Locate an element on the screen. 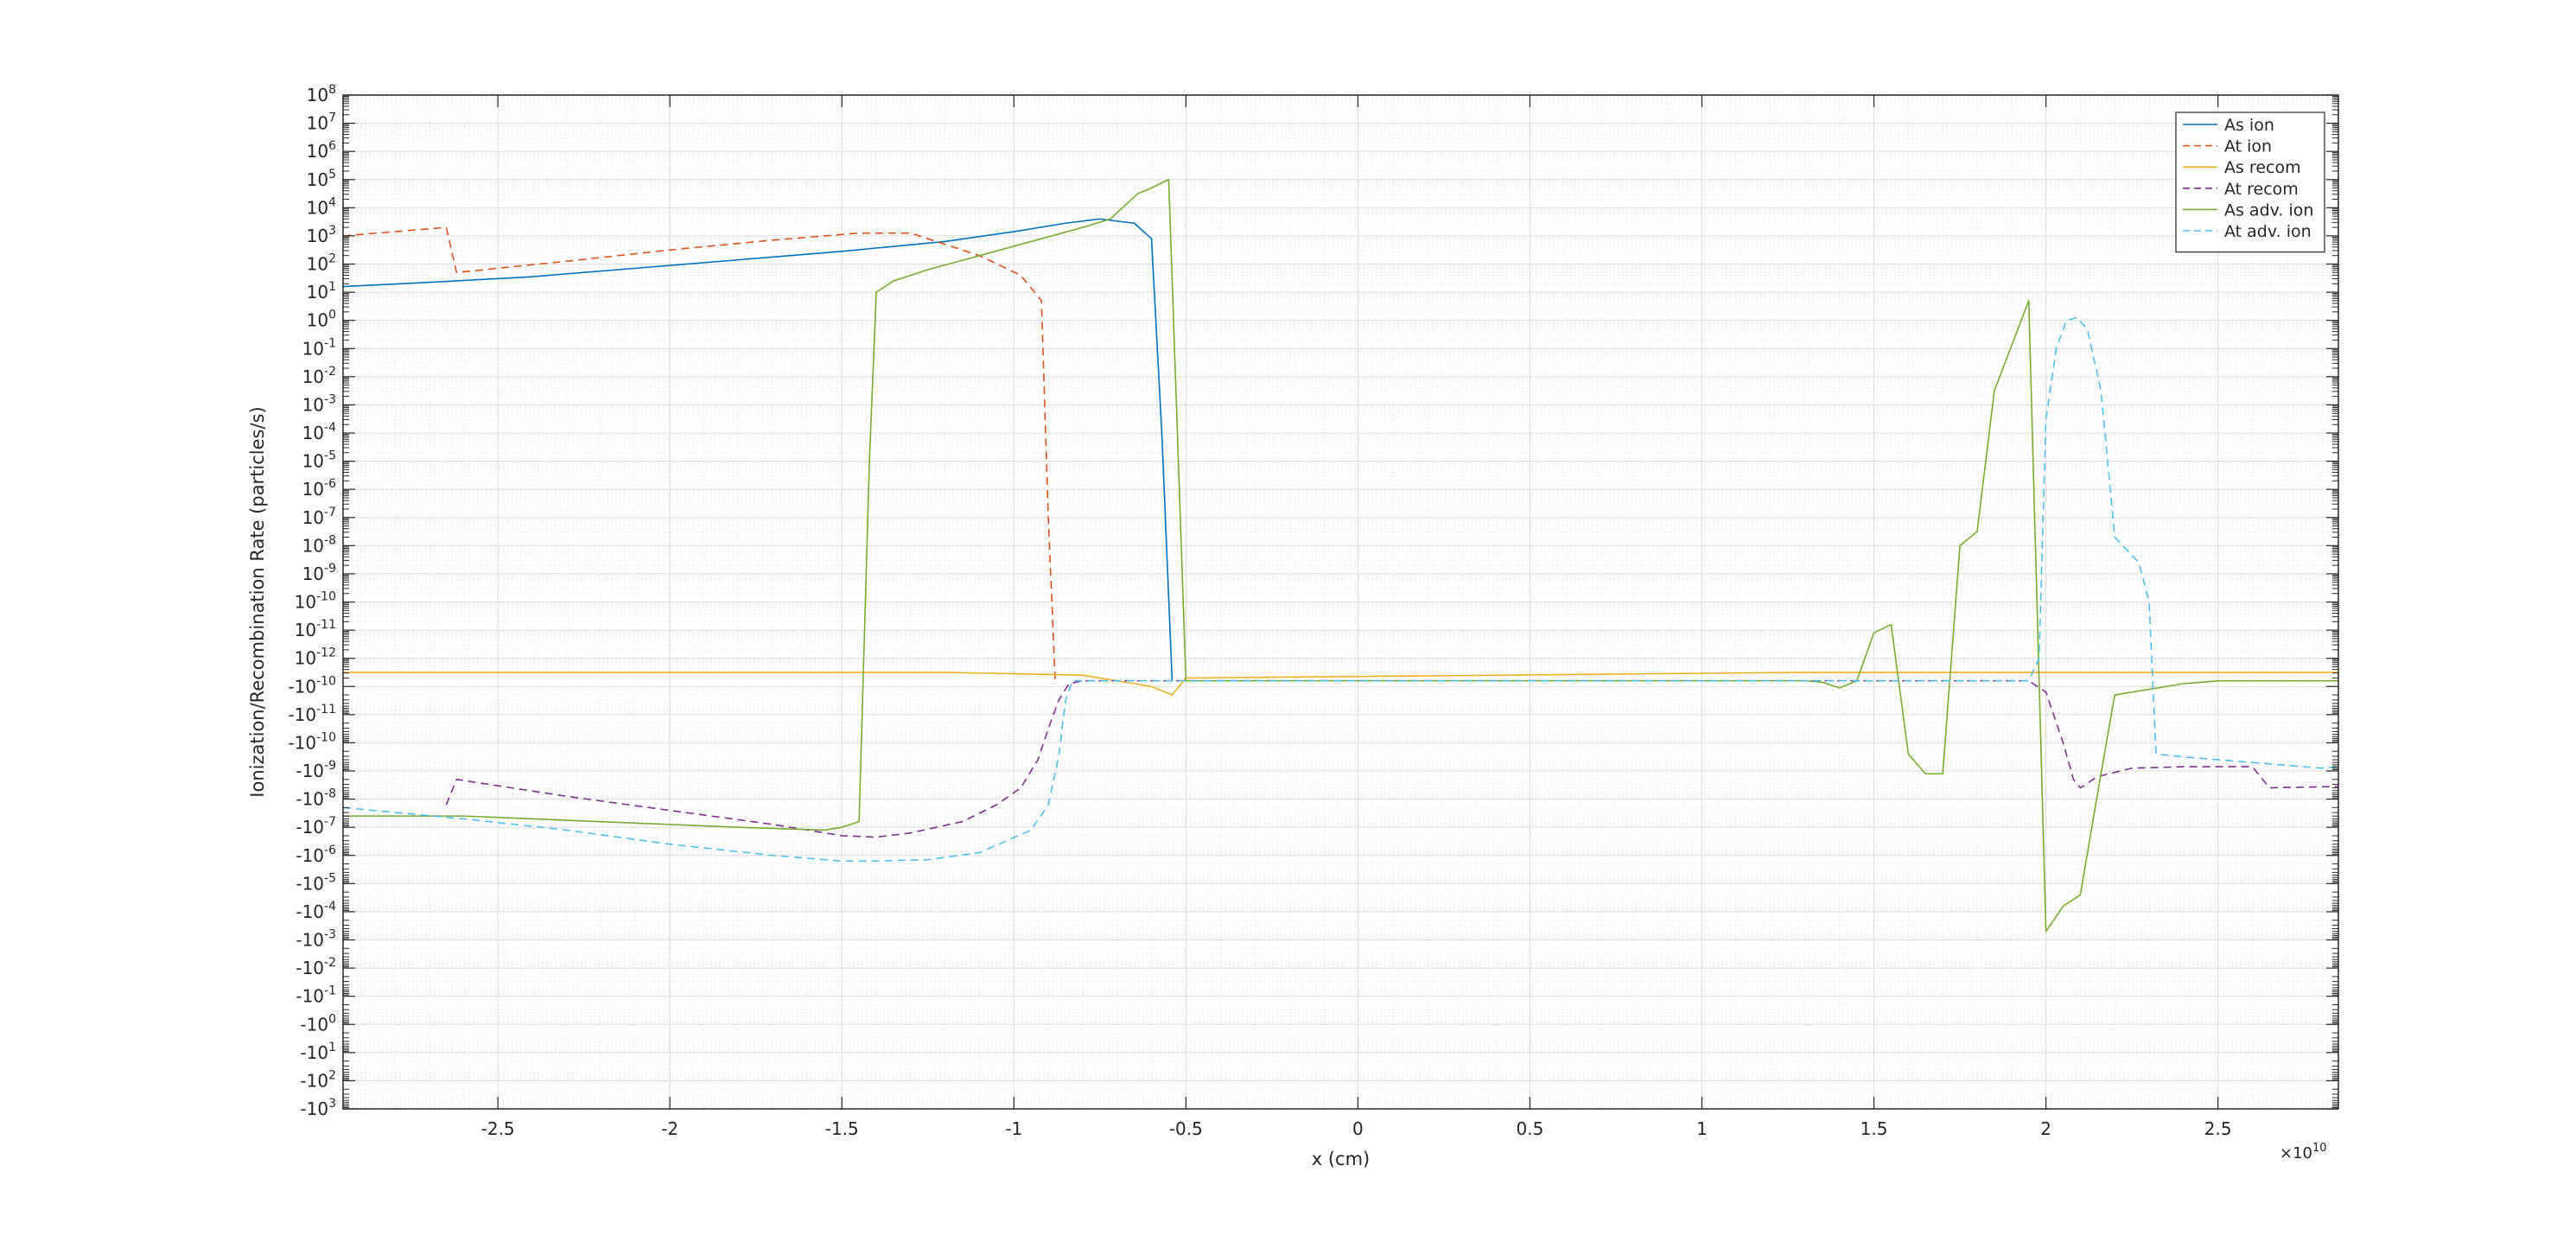  y-tick-label: -10-8 is located at coordinates (316, 798).